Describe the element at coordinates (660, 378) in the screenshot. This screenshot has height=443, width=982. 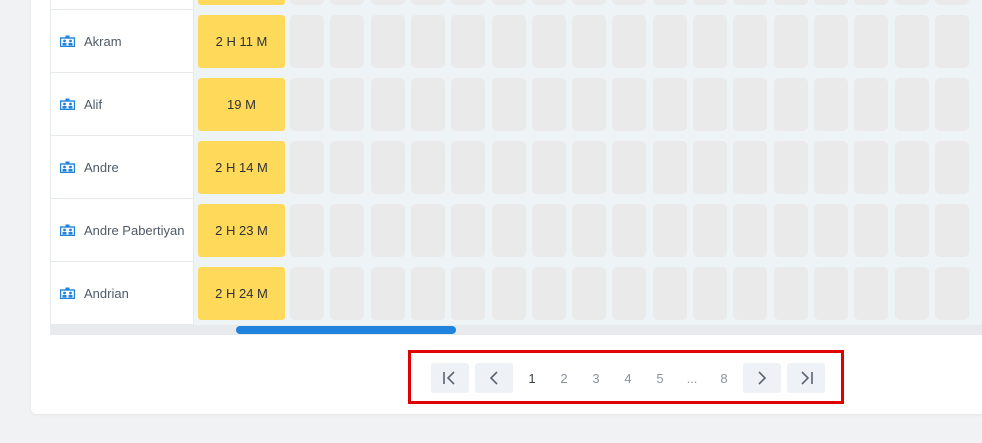
I see `page-number: 5` at that location.